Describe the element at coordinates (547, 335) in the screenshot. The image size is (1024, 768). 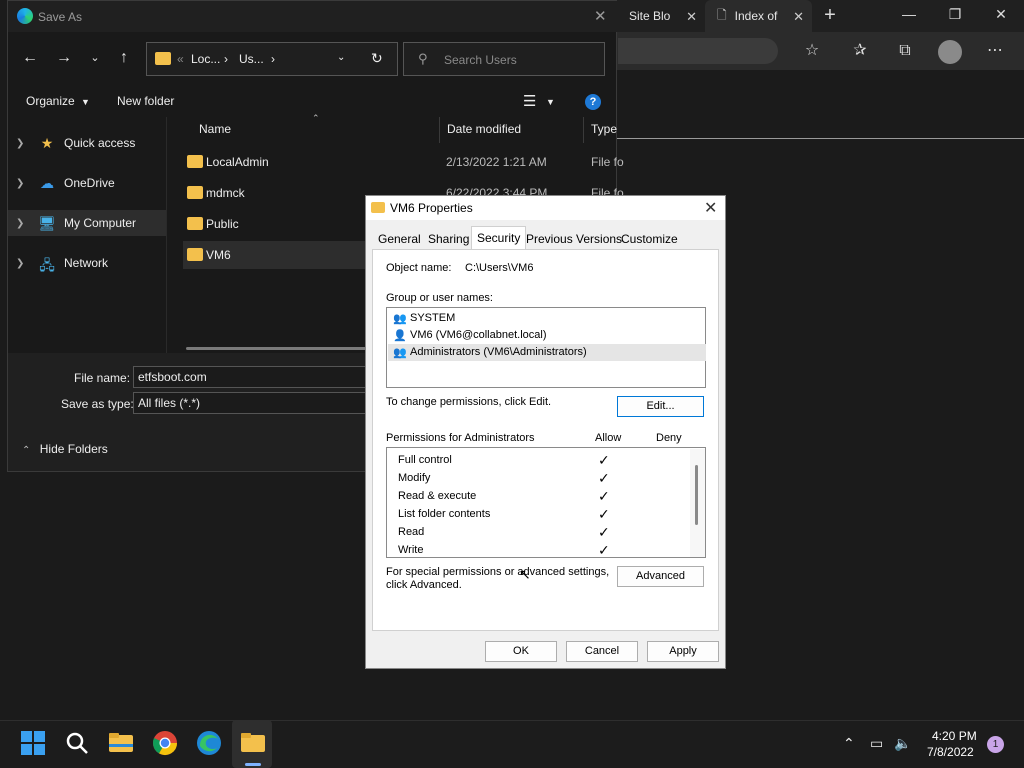
I see `list-item-vm6: 👤 VM6 (VM6@collabnet.local)` at that location.